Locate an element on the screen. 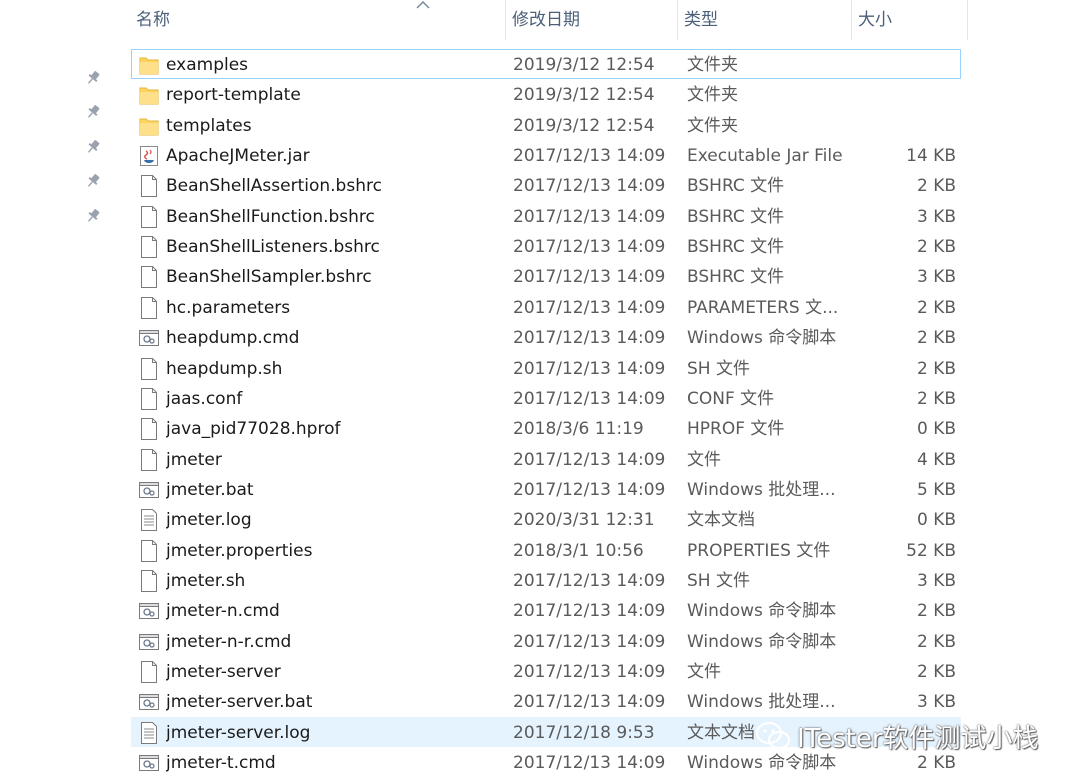  file-name: BeanShellSampler.bshrc is located at coordinates (269, 277).